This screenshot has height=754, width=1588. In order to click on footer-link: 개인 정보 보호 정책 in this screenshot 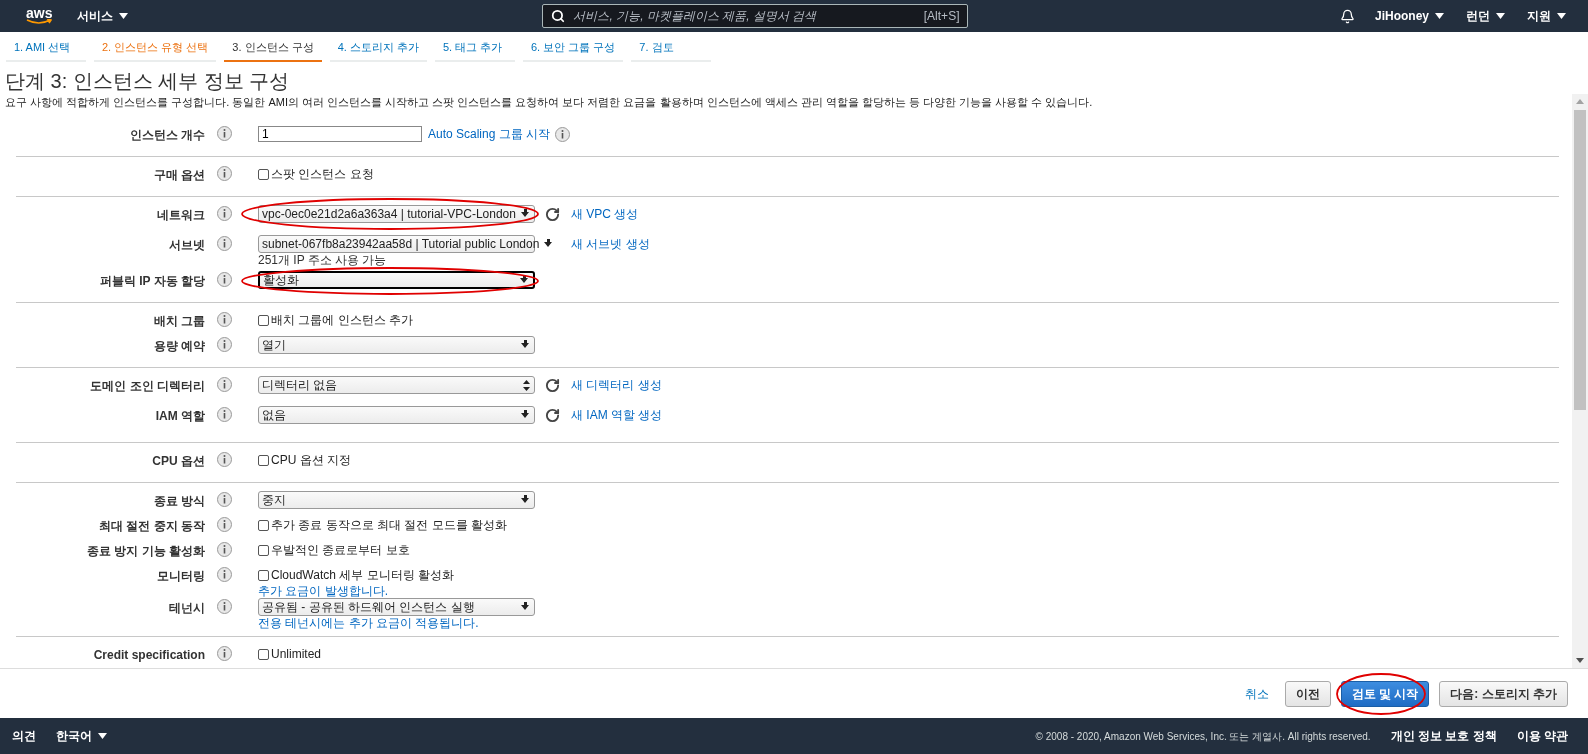, I will do `click(1443, 736)`.